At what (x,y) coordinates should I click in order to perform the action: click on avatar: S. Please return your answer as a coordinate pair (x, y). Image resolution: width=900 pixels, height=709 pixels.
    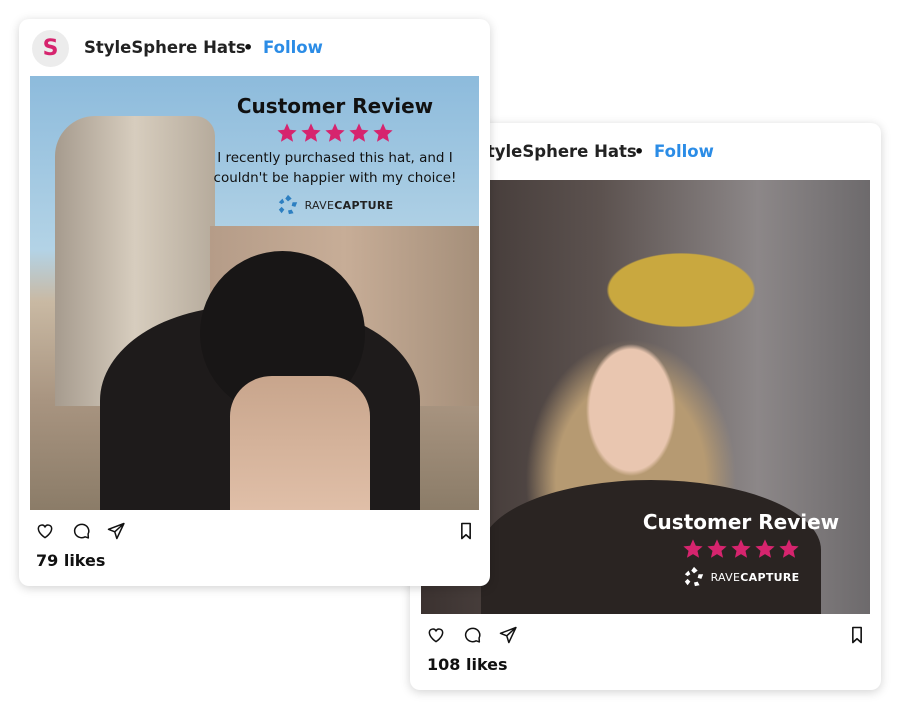
    Looking at the image, I should click on (50, 48).